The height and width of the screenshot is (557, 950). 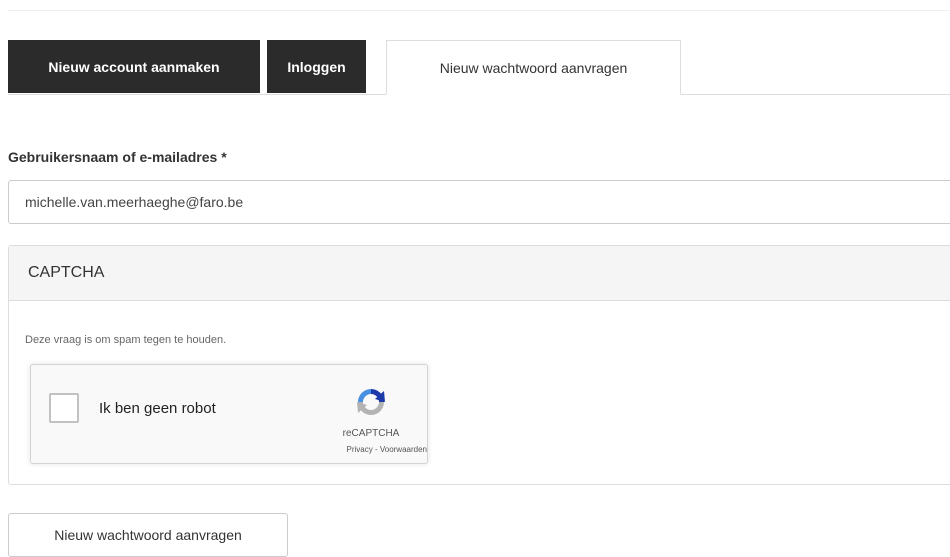 What do you see at coordinates (157, 408) in the screenshot?
I see `recaptcha-checkbox-label: Ik ben geen robot` at bounding box center [157, 408].